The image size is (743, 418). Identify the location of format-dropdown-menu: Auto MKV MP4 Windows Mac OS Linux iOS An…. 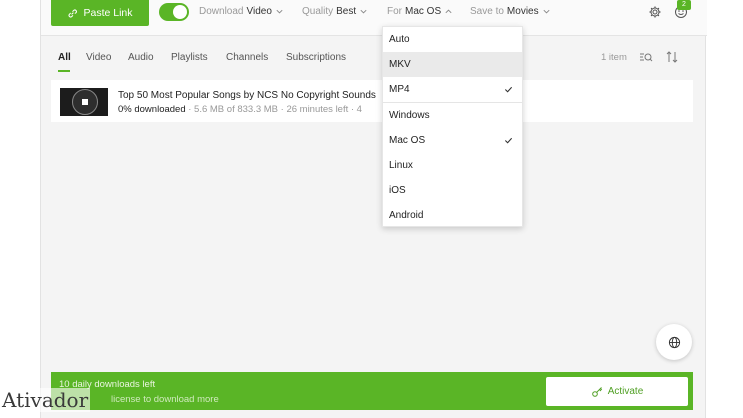
(452, 126).